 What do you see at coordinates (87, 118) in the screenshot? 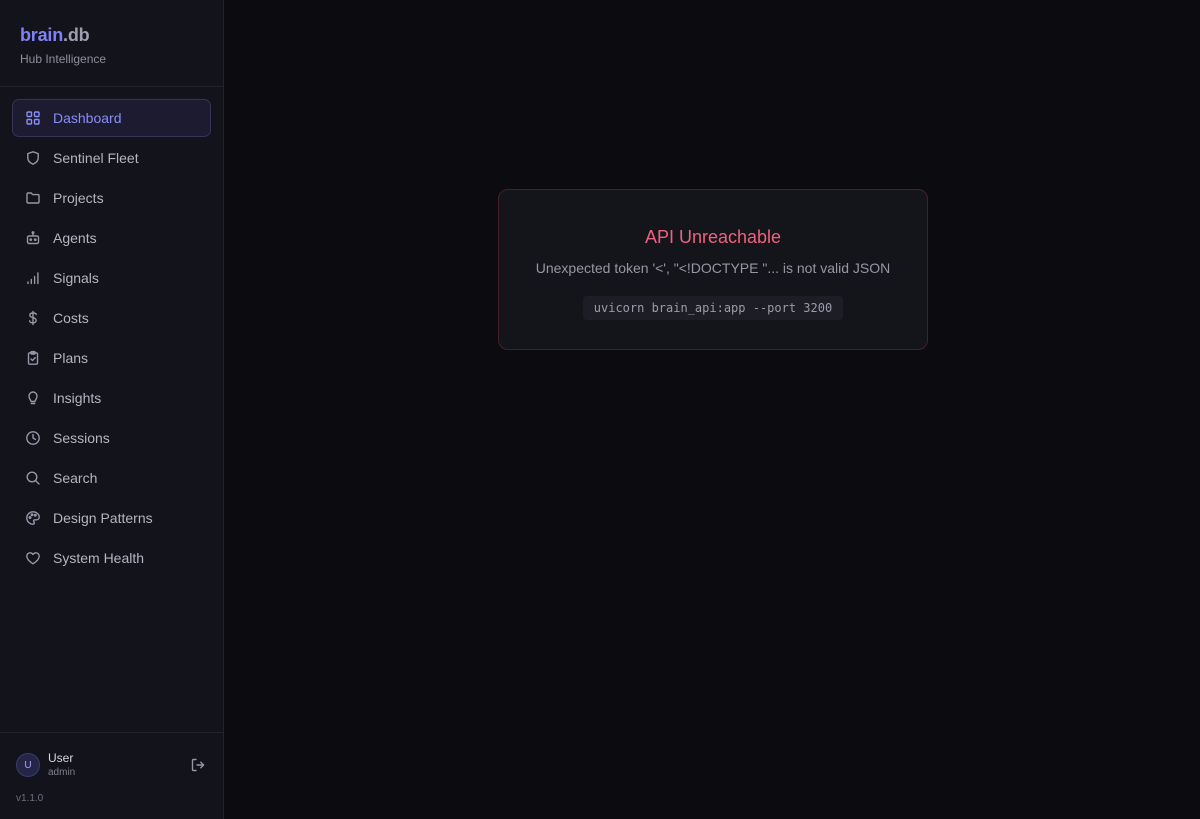
I see `sidebar-item-label: Dashboard` at bounding box center [87, 118].